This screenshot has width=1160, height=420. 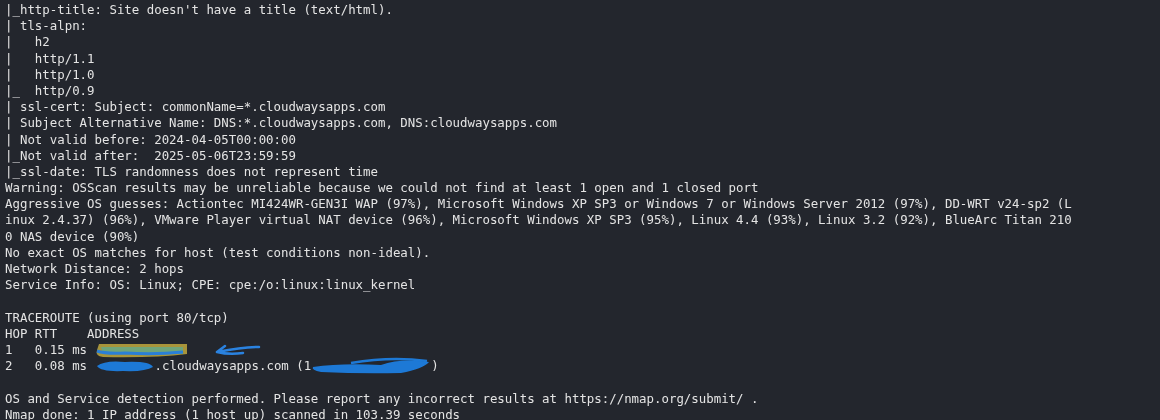 What do you see at coordinates (151, 139) in the screenshot?
I see `terminal-line: | Not valid before: 2024-04-05T00:00:00` at bounding box center [151, 139].